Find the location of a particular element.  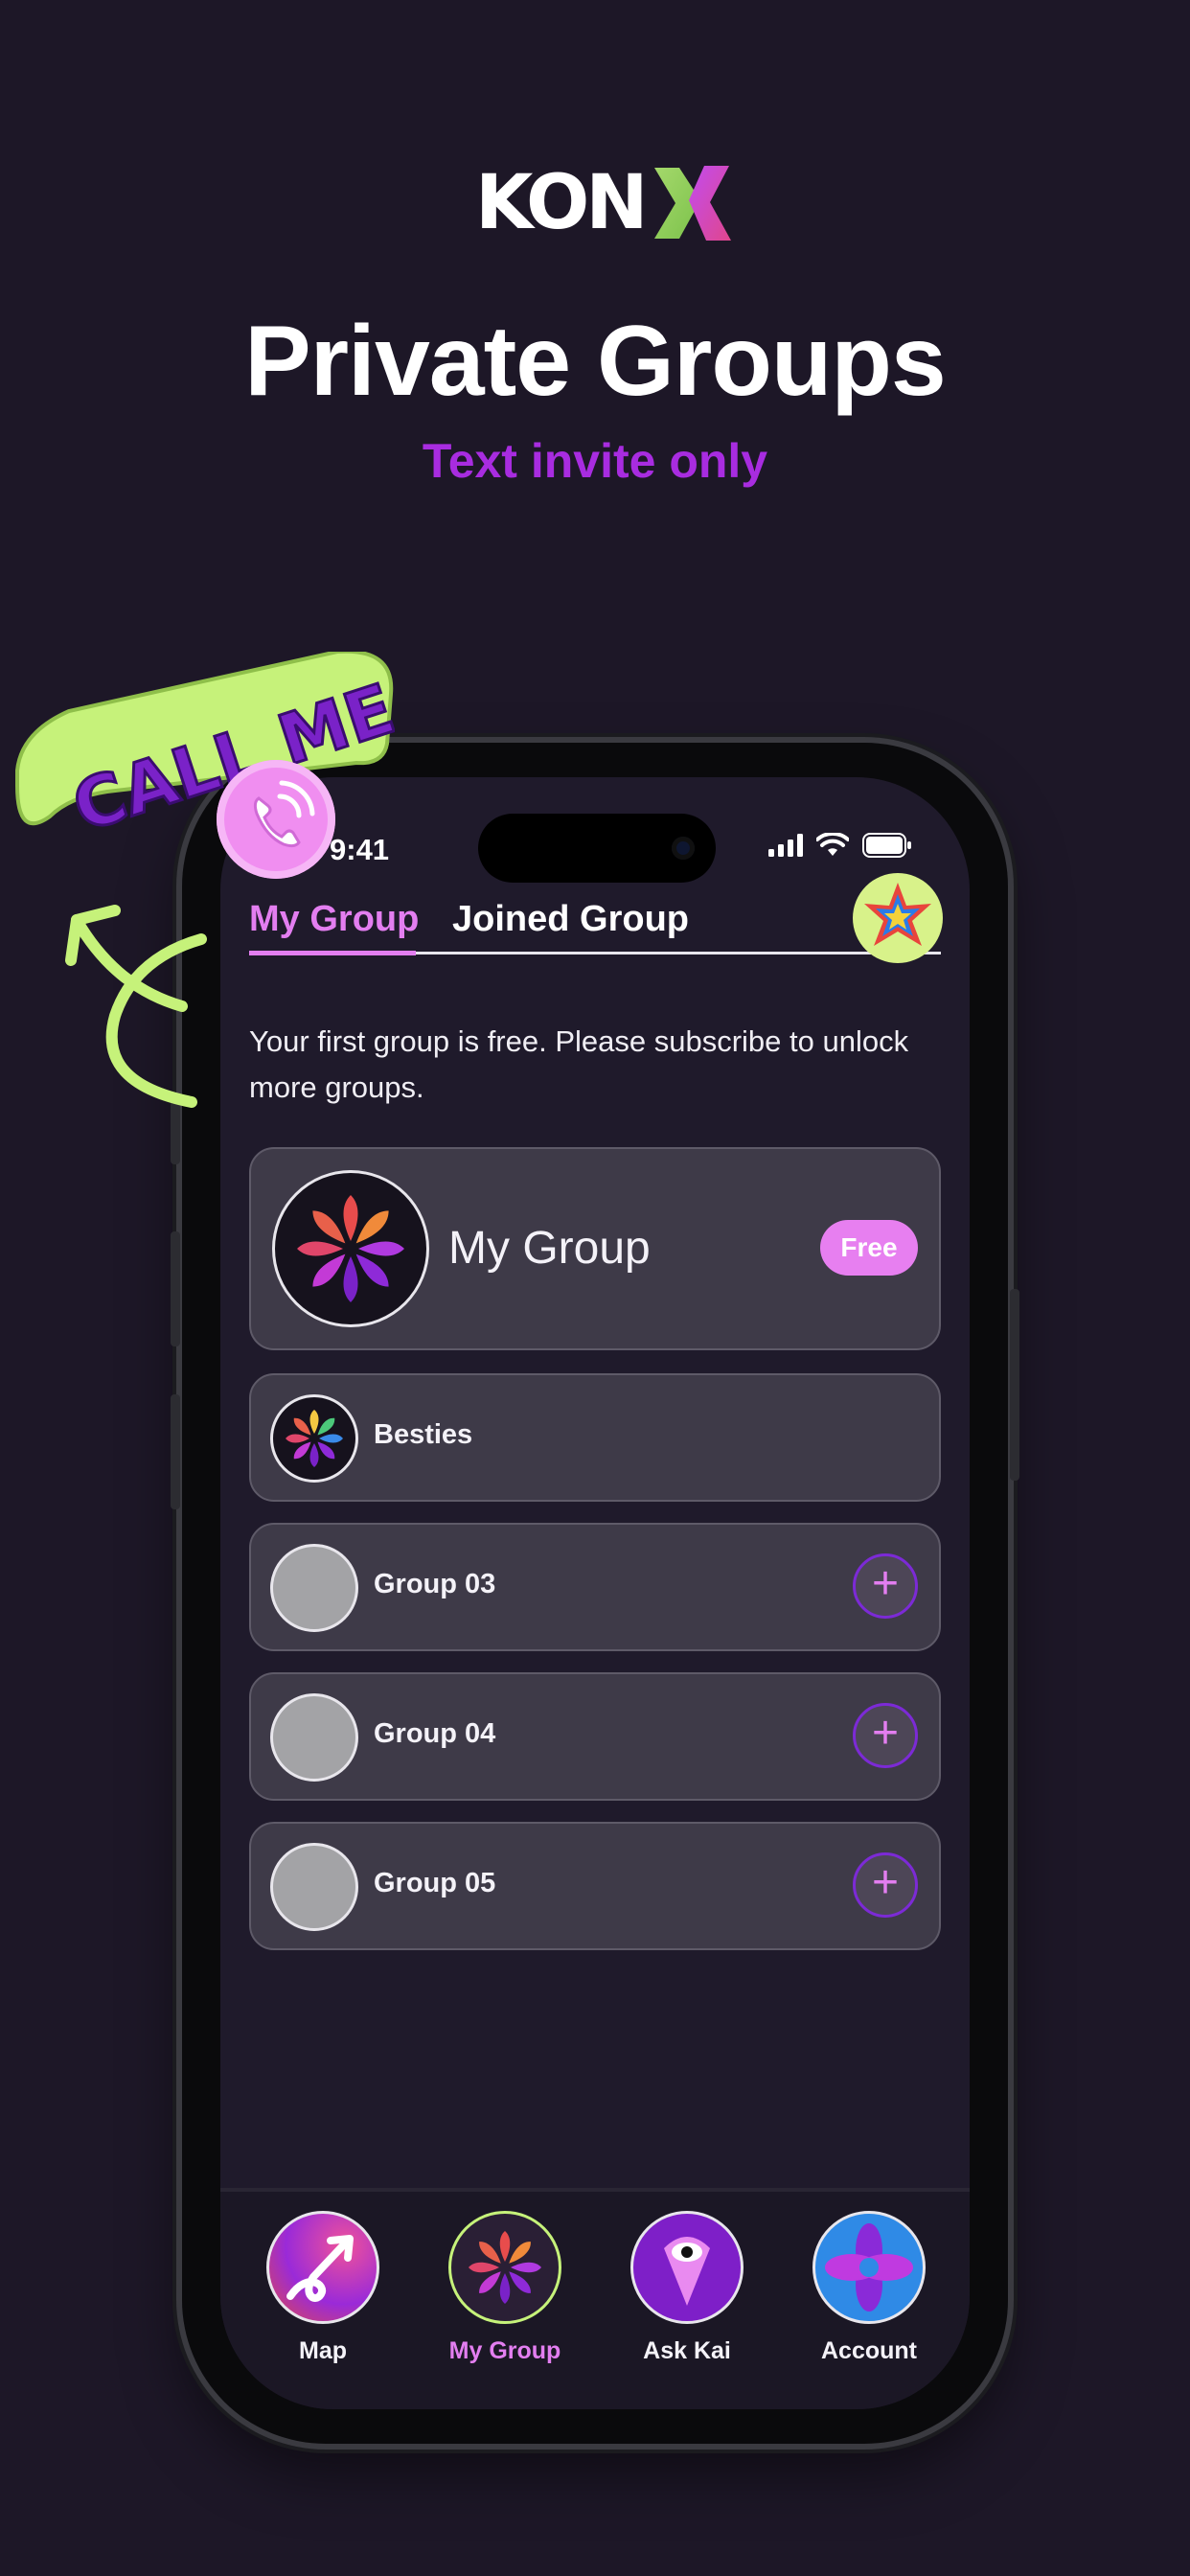

bottom-nav: Map My Group Ask Kai Account is located at coordinates (595, 2298).